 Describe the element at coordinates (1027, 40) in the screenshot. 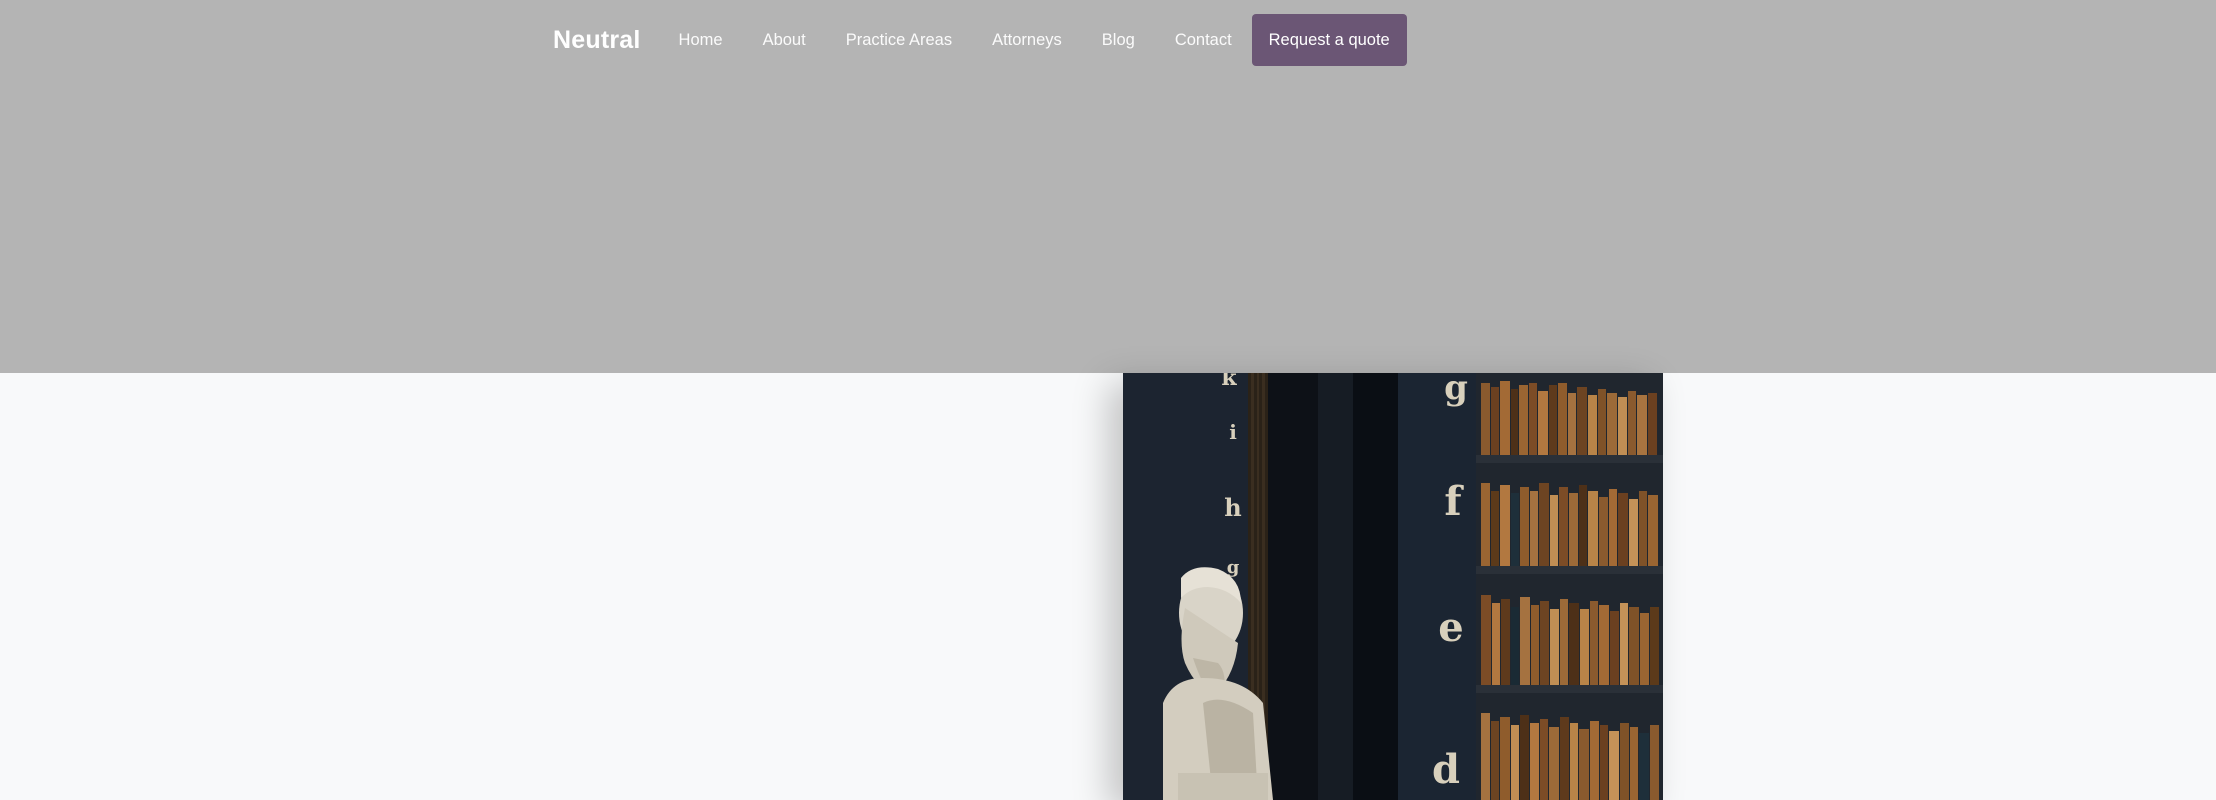

I see `nav-link-attorneys: Attorneys` at that location.